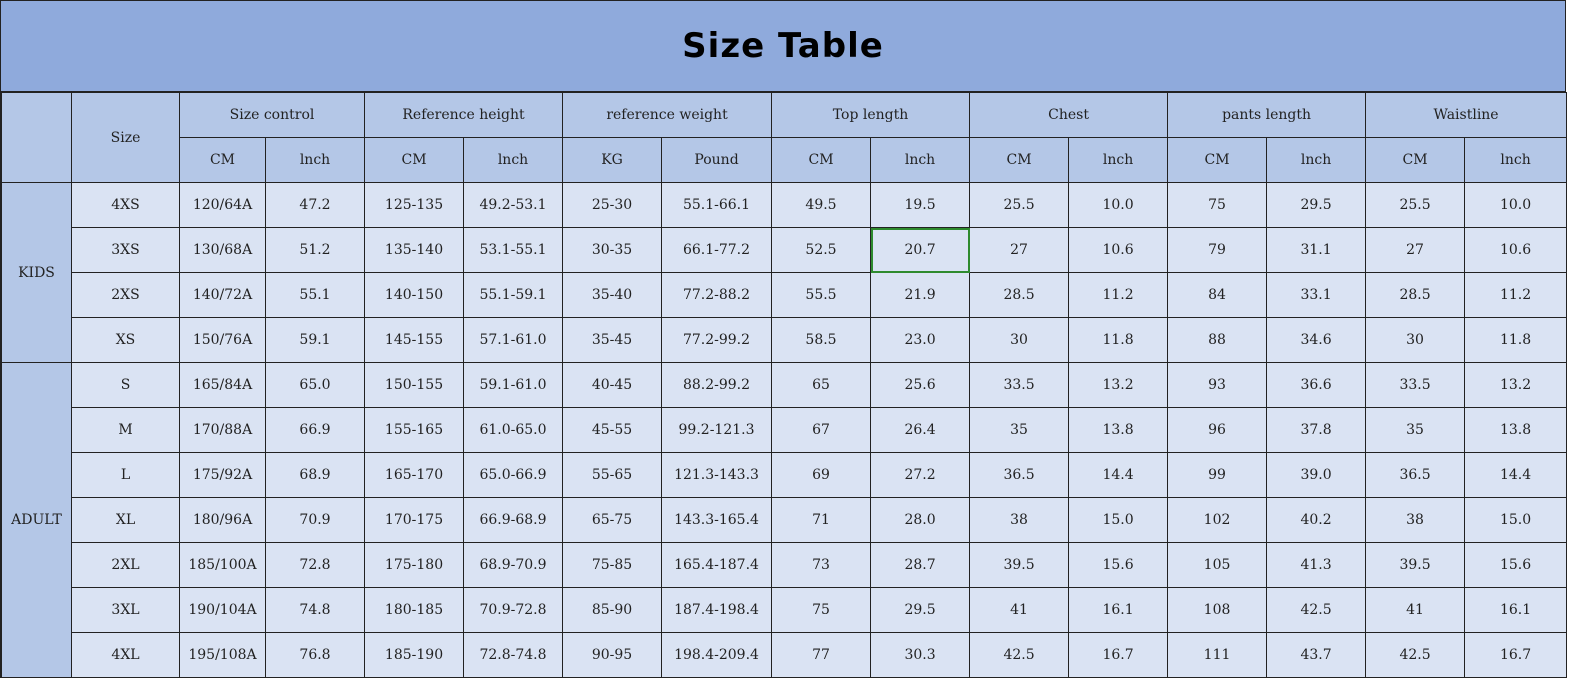  I want to click on table-cell: 198.4-209.4, so click(717, 655).